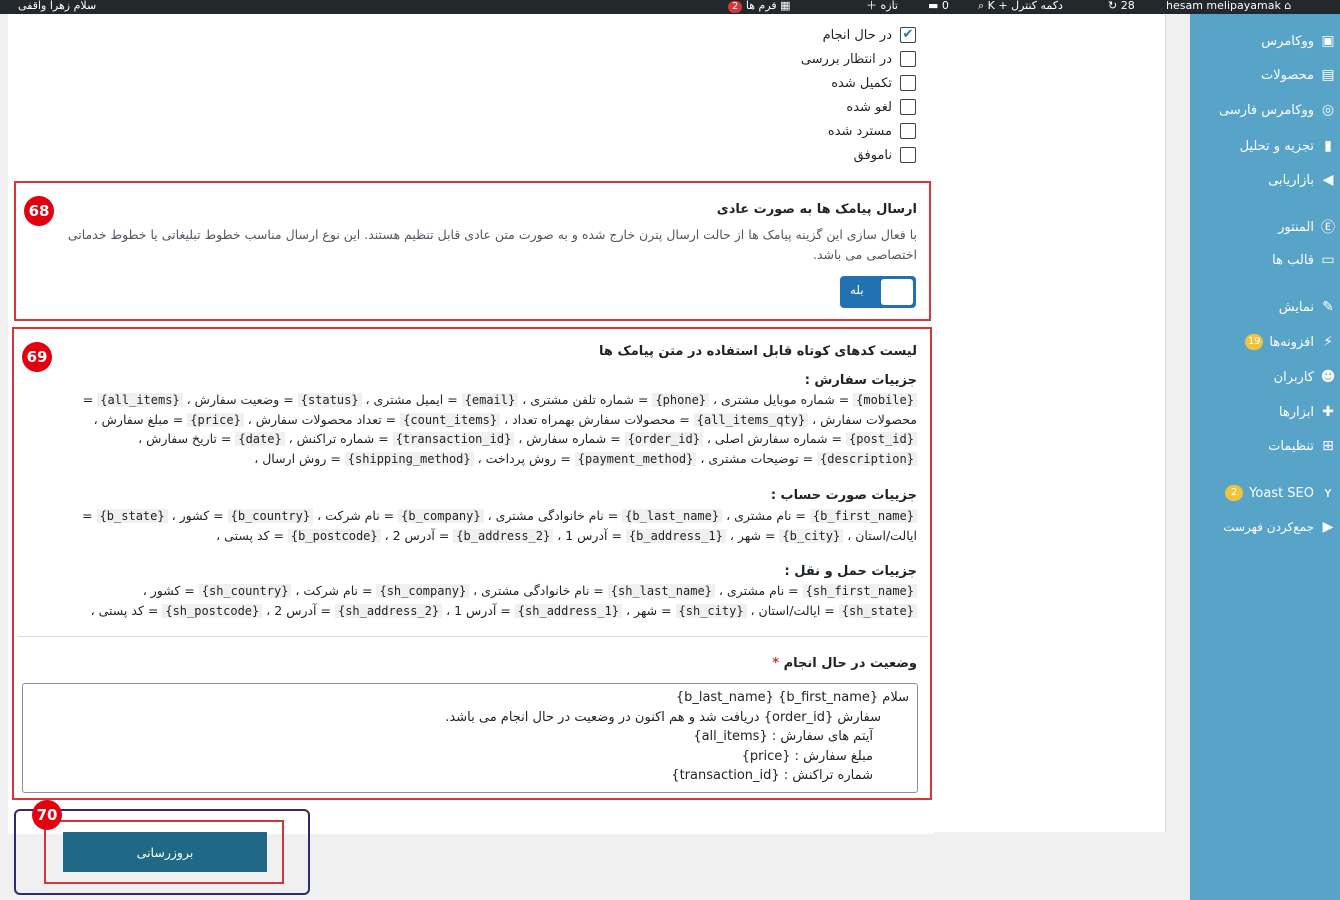  Describe the element at coordinates (1276, 146) in the screenshot. I see `sidebar-item-label: تجزیه و تحلیل` at that location.